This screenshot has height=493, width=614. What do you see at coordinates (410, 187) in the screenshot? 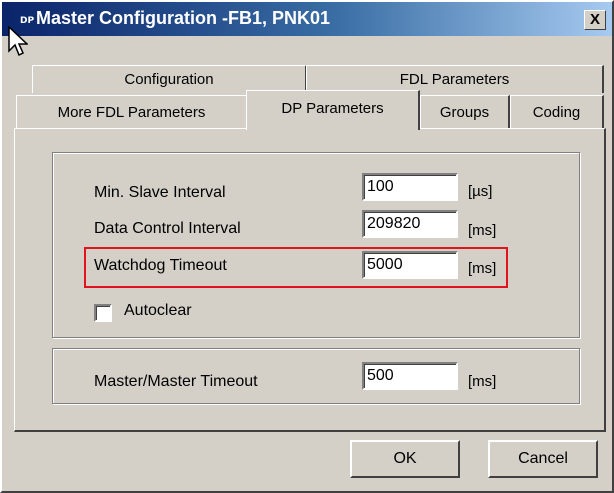
I see `min-slave-interval-input` at bounding box center [410, 187].